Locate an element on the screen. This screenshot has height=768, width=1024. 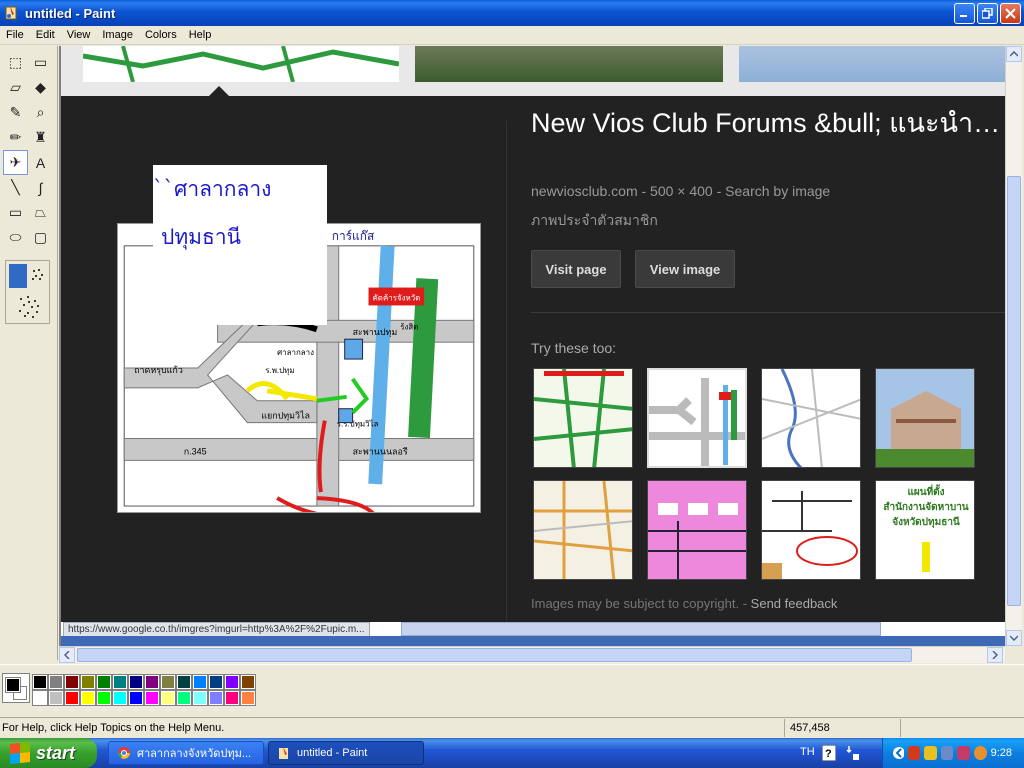
menu-image: Image is located at coordinates (117, 35).